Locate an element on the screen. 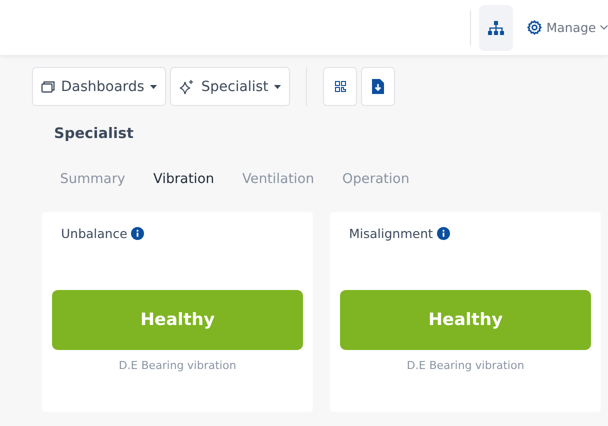  section-title: Specialist is located at coordinates (94, 133).